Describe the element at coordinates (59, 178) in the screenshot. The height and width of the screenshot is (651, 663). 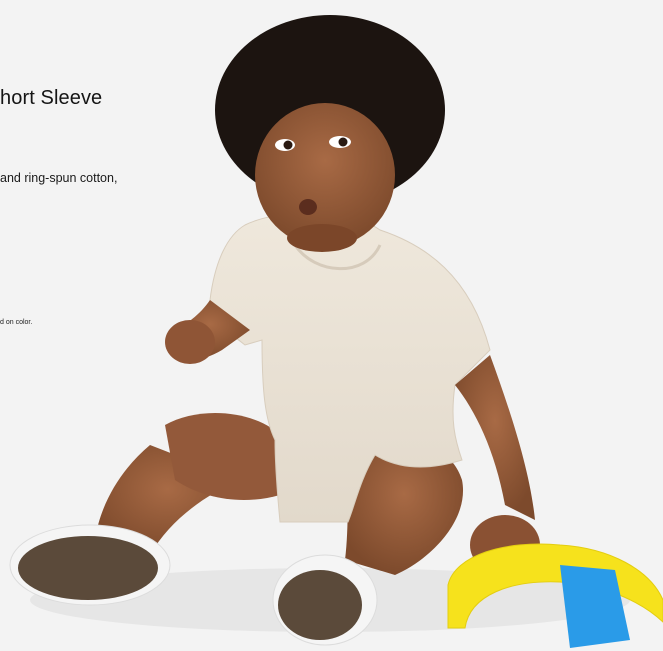
I see `product-description: and ring-spun cotton,` at that location.